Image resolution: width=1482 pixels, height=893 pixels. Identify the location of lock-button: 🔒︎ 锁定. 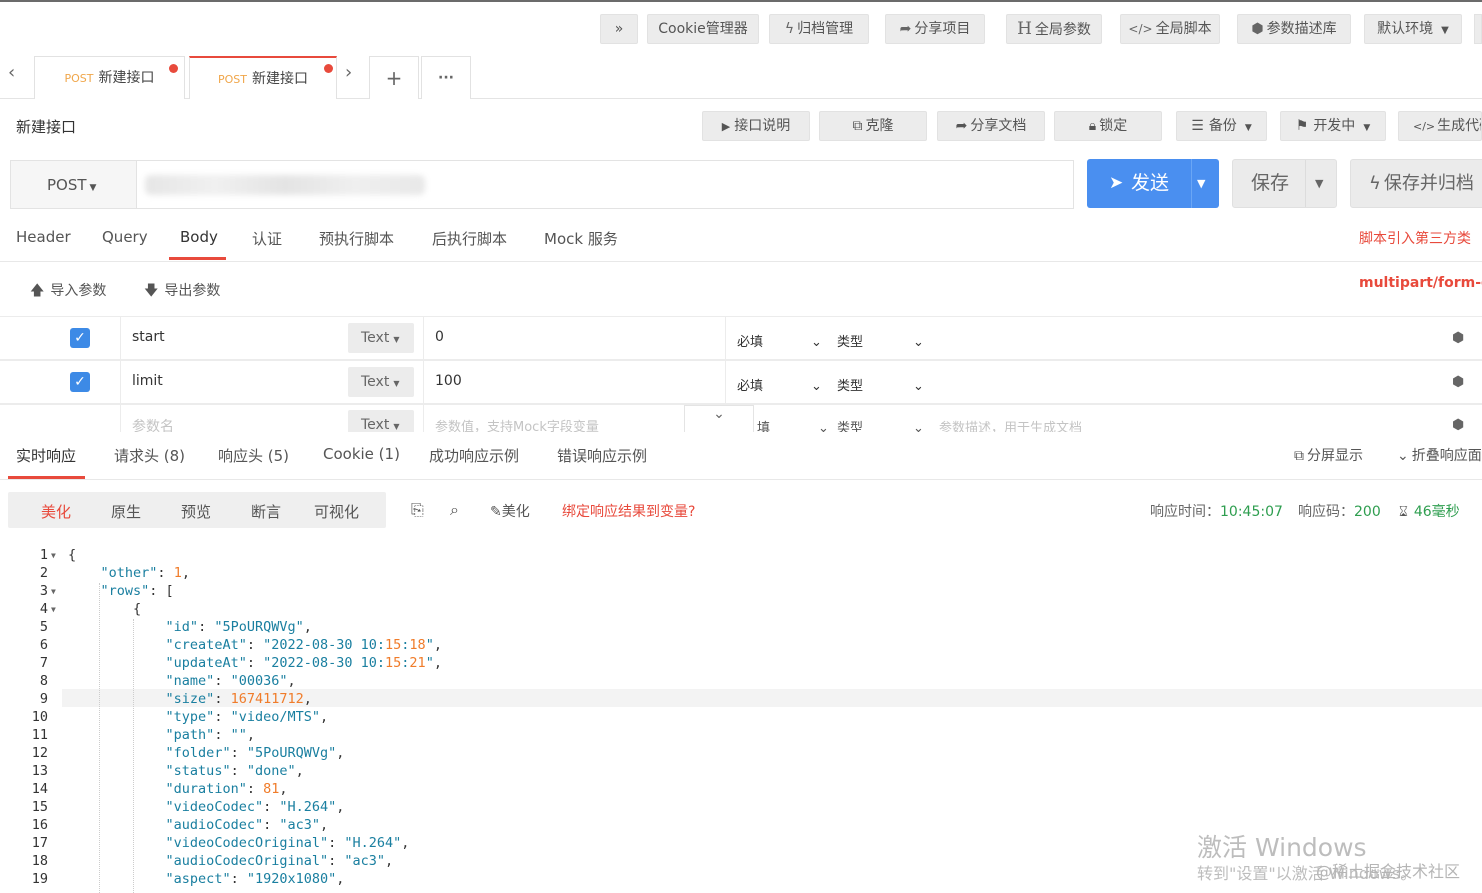
(1108, 126).